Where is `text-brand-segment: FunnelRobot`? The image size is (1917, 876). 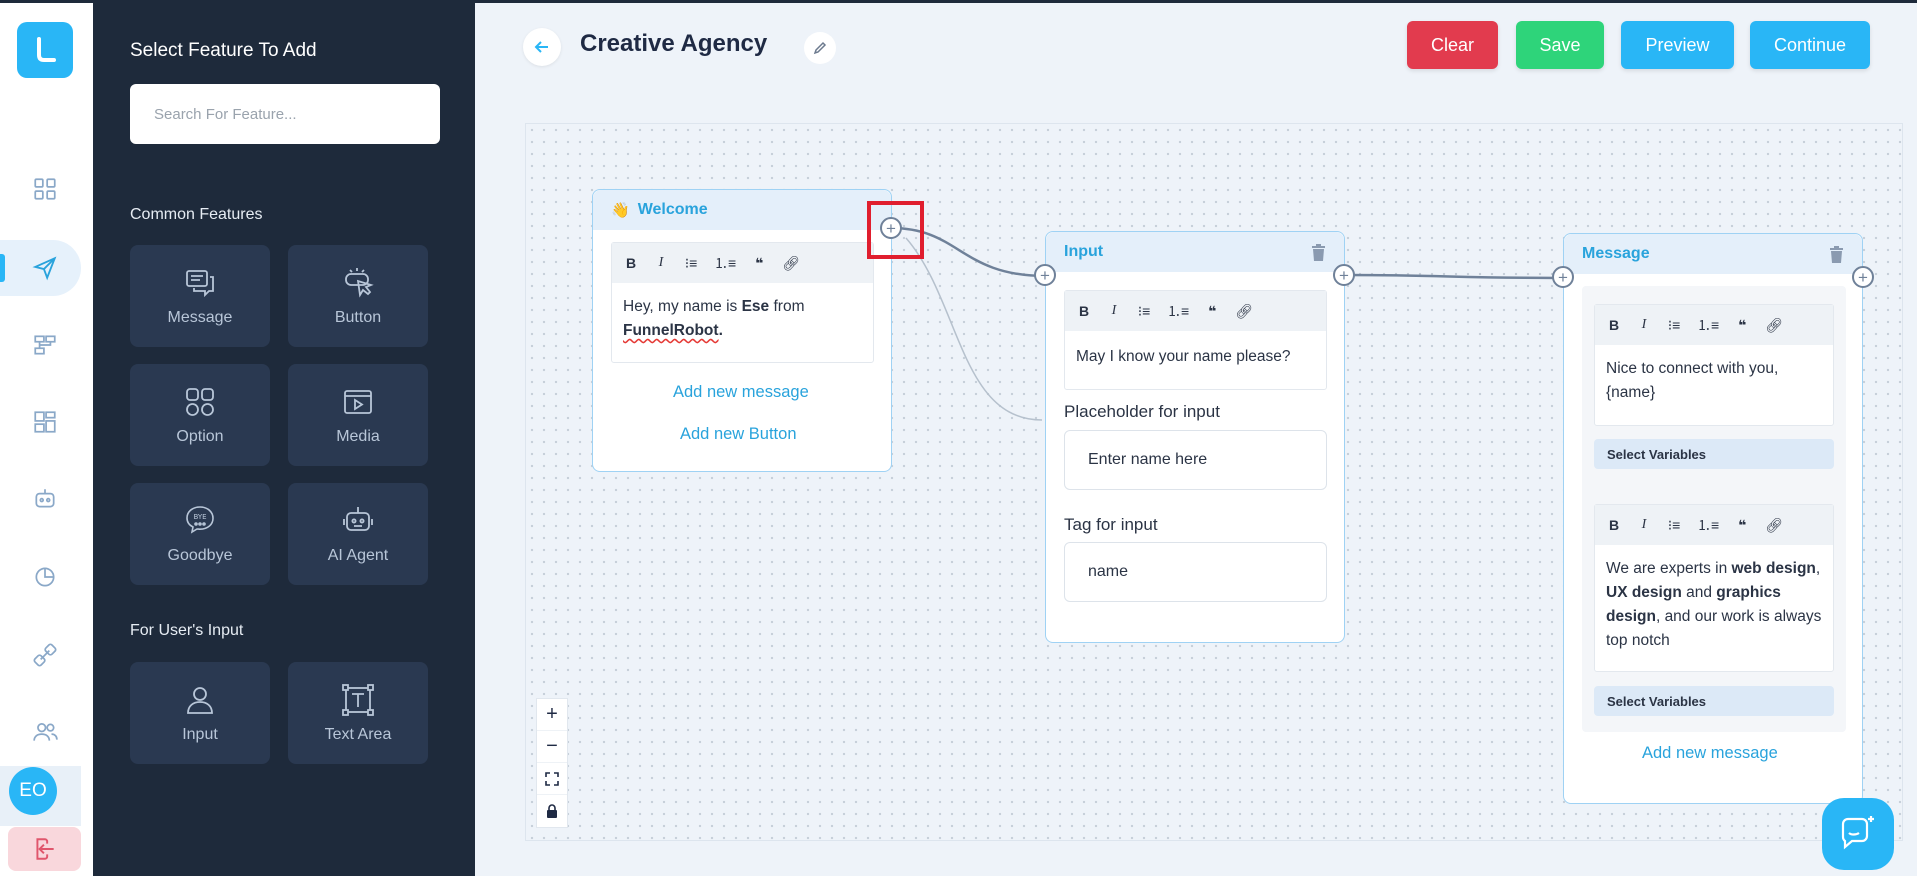 text-brand-segment: FunnelRobot is located at coordinates (671, 330).